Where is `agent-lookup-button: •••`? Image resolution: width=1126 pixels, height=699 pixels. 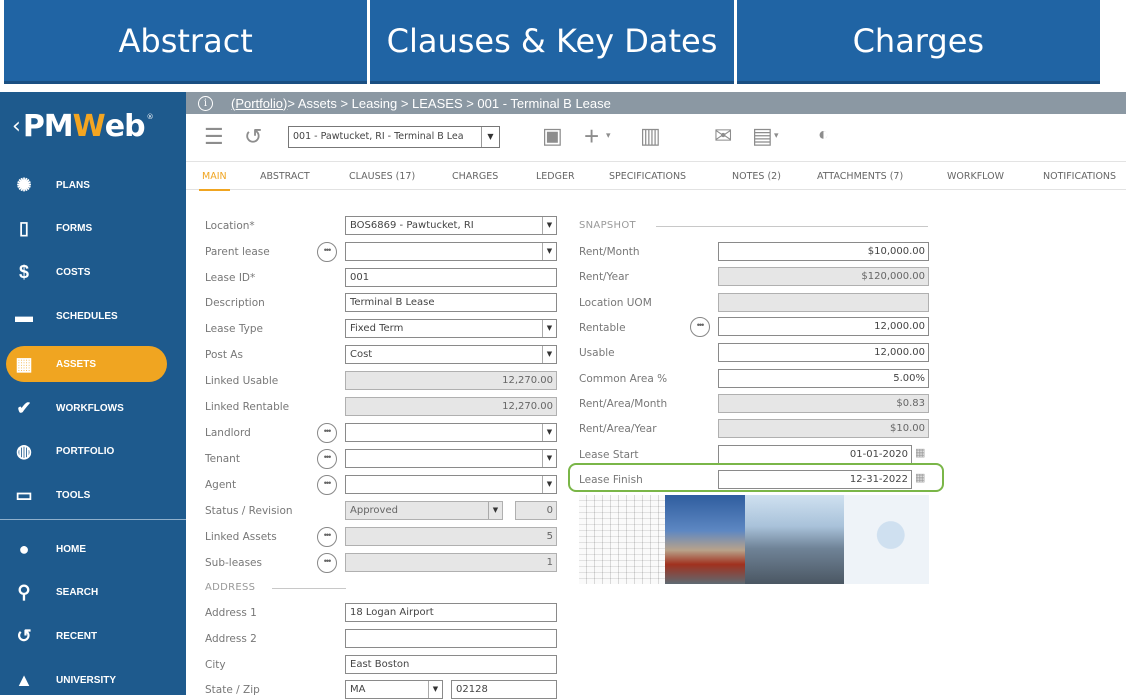 agent-lookup-button: ••• is located at coordinates (327, 485).